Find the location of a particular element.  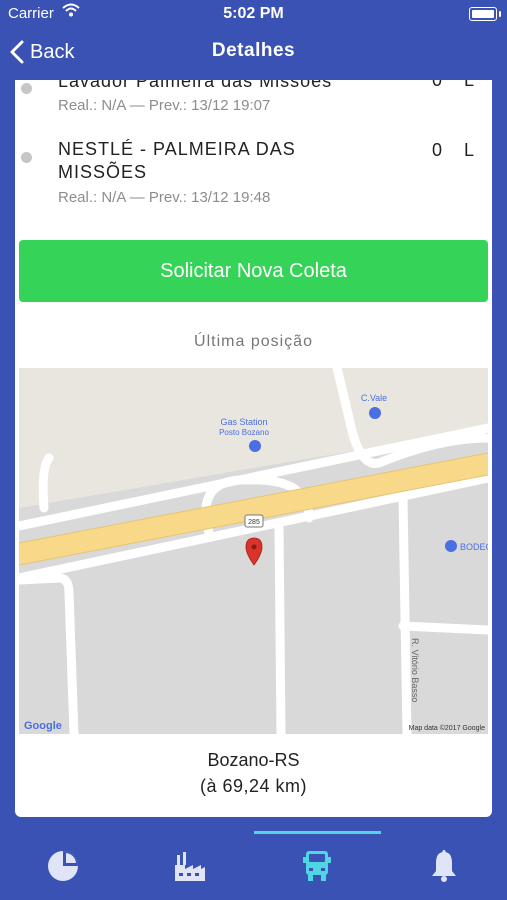

clock: 5:02 PM is located at coordinates (253, 13).